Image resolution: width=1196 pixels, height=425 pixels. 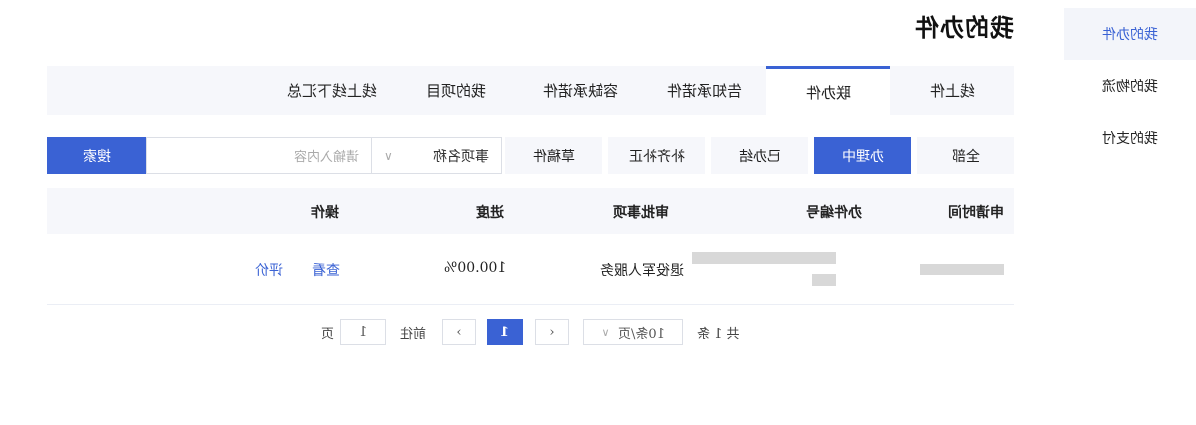 What do you see at coordinates (505, 332) in the screenshot?
I see `page-1-button: 1` at bounding box center [505, 332].